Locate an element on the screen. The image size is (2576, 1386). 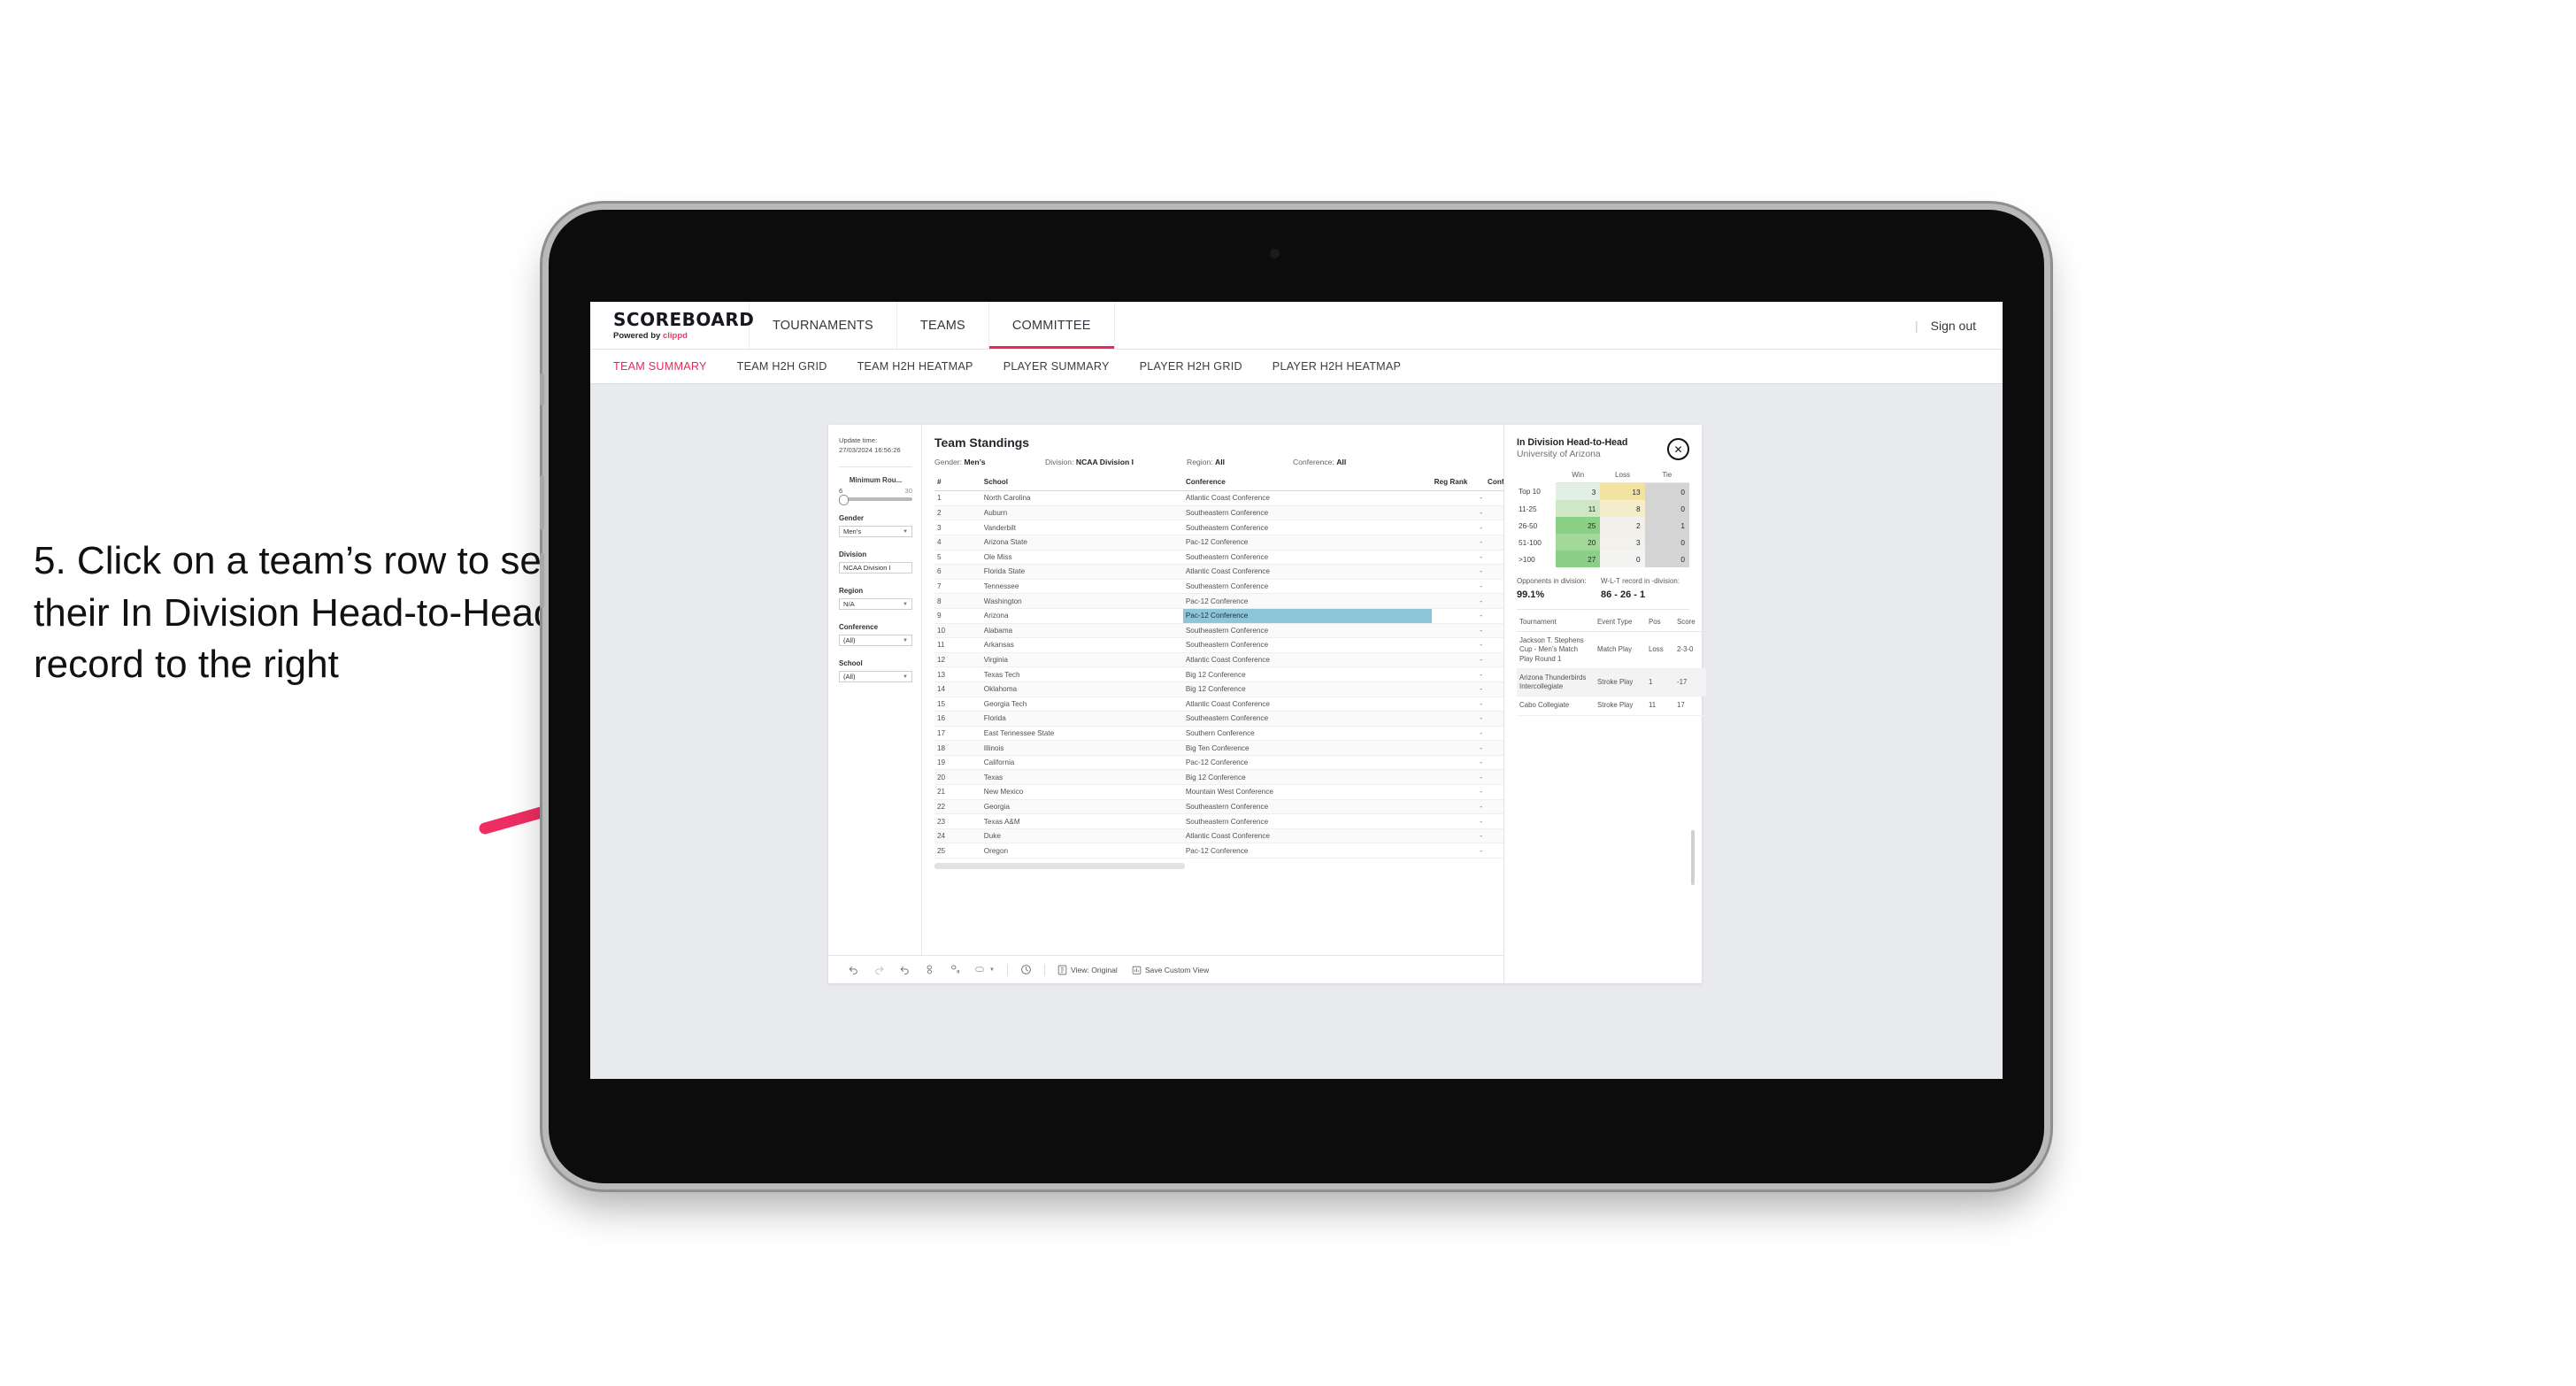
cell-conference: Southeastern Conference is located at coordinates (1307, 587).